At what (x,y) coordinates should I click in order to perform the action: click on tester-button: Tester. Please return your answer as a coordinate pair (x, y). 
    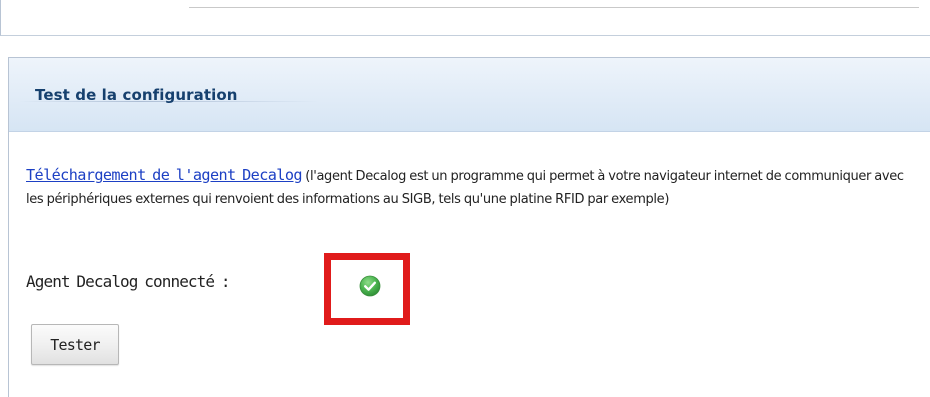
    Looking at the image, I should click on (75, 344).